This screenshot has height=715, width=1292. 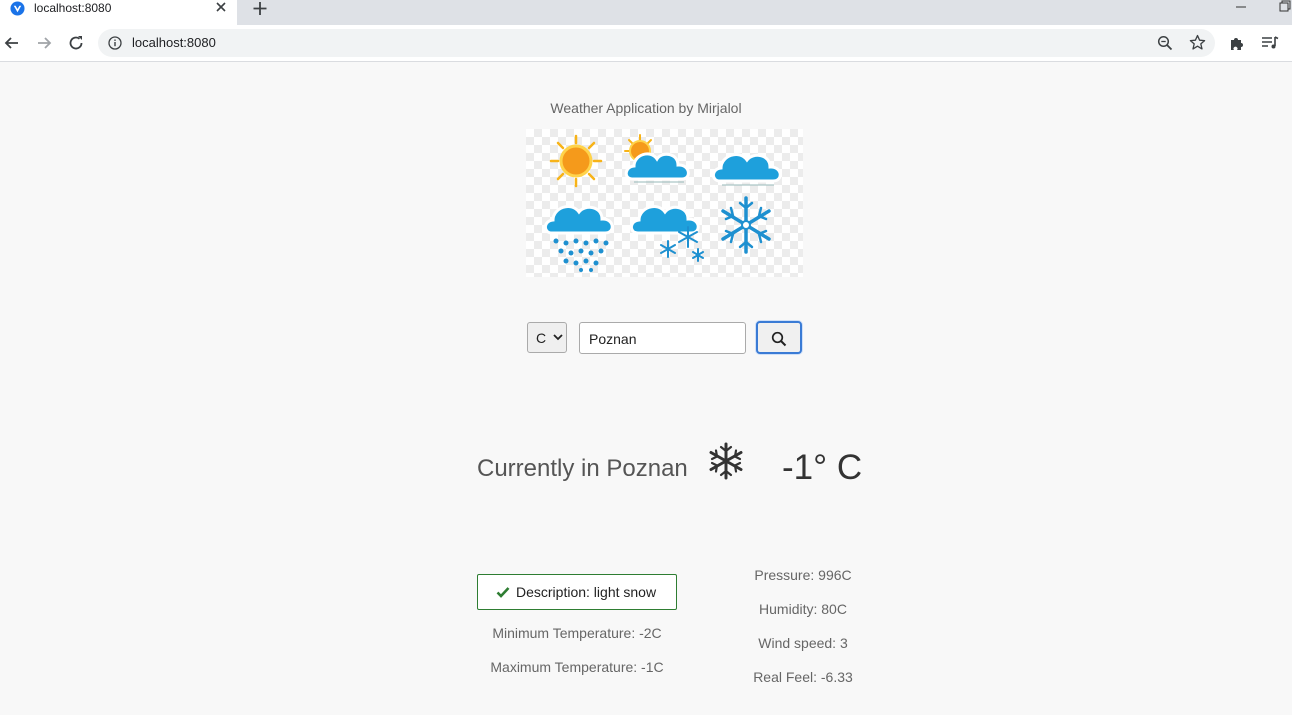 What do you see at coordinates (613, 339) in the screenshot?
I see `city-input-value: Poznan` at bounding box center [613, 339].